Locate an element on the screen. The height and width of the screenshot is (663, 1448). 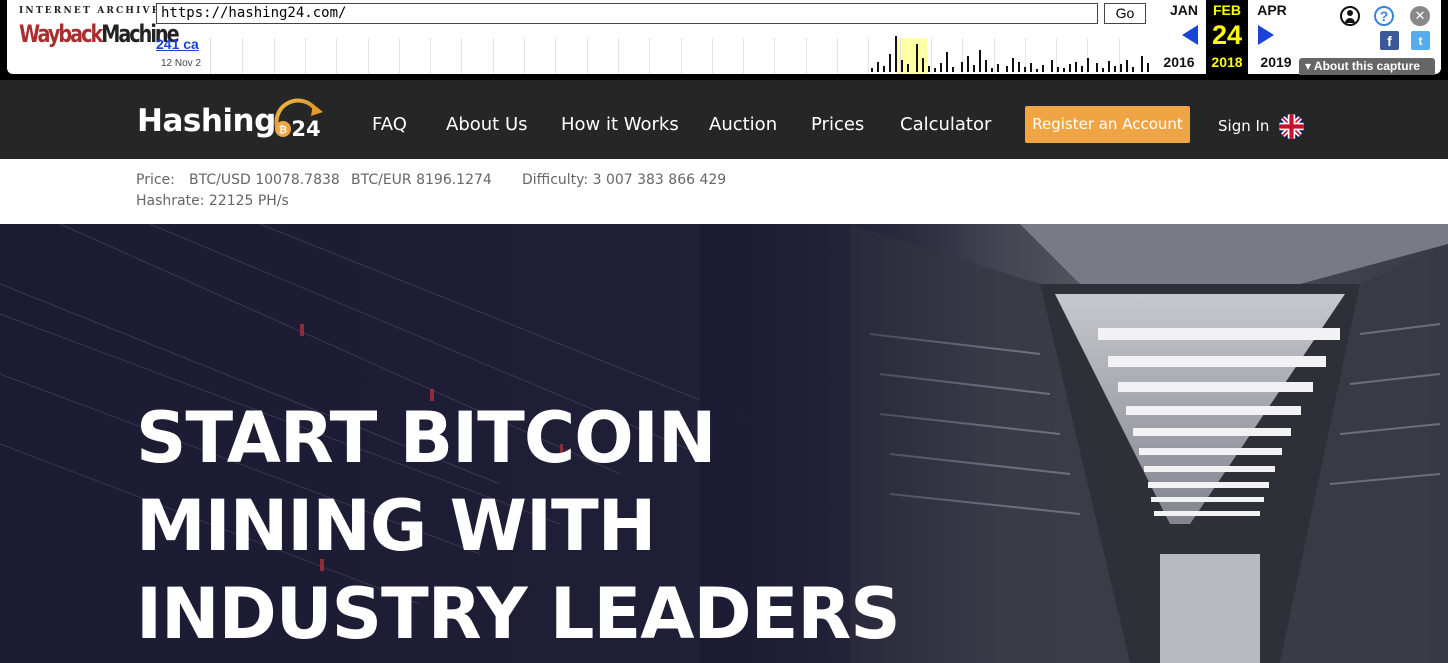
wayback-url-input: https://hashing24.com/ is located at coordinates (627, 13).